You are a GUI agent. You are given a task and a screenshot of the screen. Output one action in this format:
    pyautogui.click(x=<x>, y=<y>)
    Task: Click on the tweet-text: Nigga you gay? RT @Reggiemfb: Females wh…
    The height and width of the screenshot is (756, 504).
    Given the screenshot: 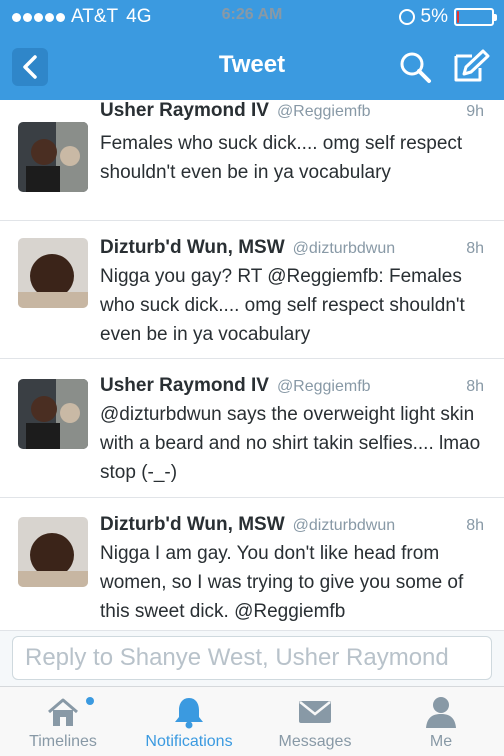 What is the action you would take?
    pyautogui.click(x=282, y=305)
    